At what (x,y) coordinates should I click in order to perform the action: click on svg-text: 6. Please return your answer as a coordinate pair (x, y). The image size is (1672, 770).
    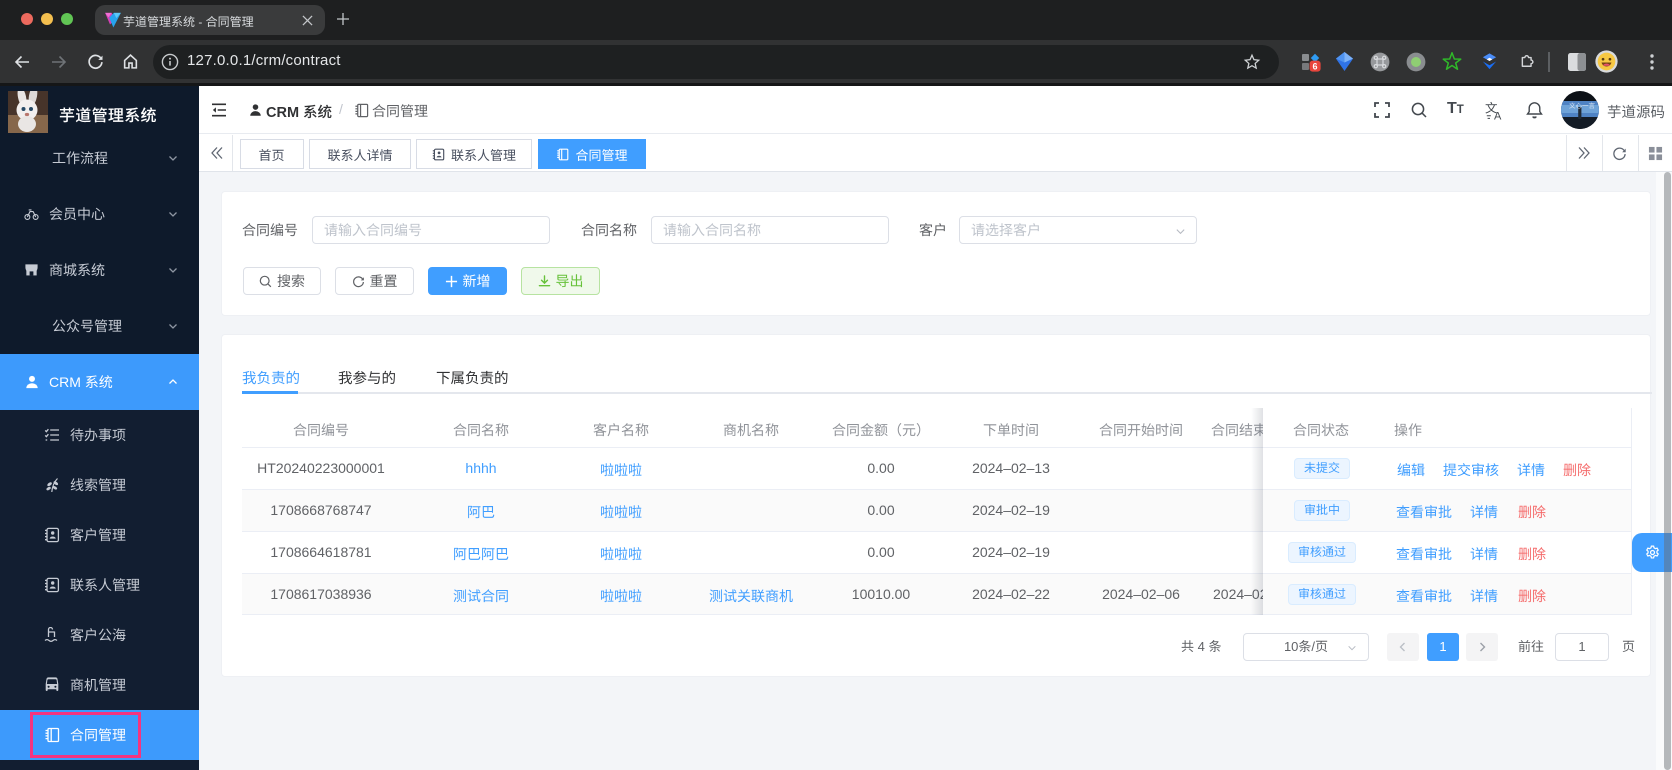
    Looking at the image, I should click on (1314, 66).